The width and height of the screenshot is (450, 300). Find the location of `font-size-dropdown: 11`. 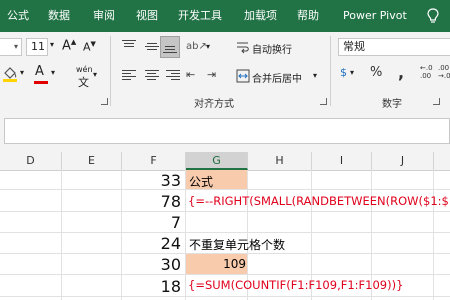

font-size-dropdown: 11 is located at coordinates (37, 47).